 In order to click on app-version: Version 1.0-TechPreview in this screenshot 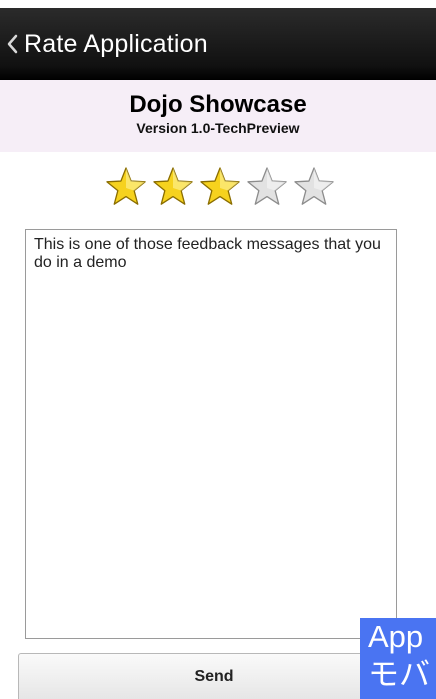, I will do `click(218, 128)`.